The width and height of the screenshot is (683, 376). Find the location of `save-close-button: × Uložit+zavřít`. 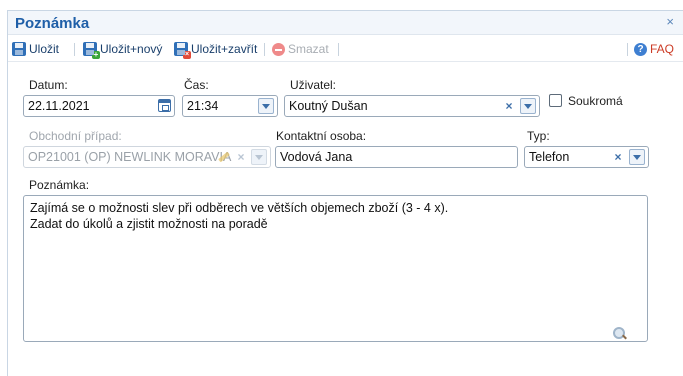

save-close-button: × Uložit+zavřít is located at coordinates (216, 50).